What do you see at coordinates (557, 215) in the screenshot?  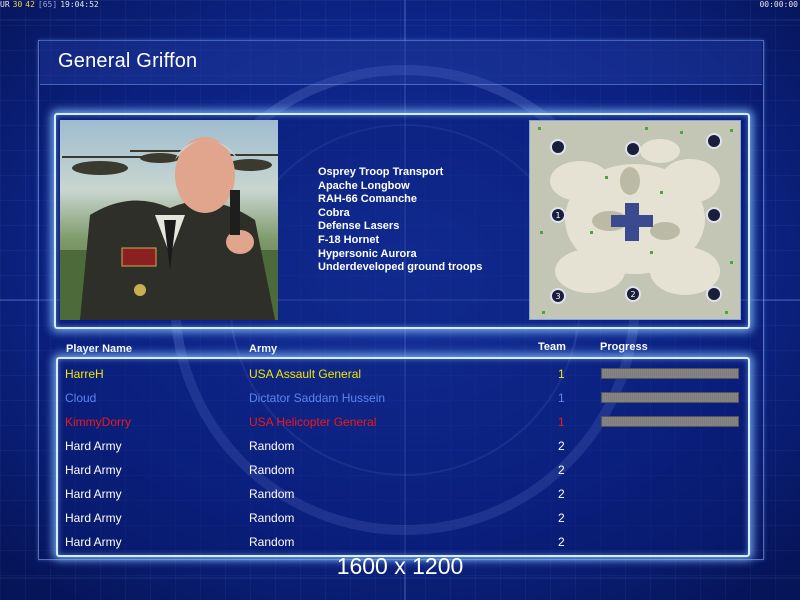 I see `start-marker-1: 1` at bounding box center [557, 215].